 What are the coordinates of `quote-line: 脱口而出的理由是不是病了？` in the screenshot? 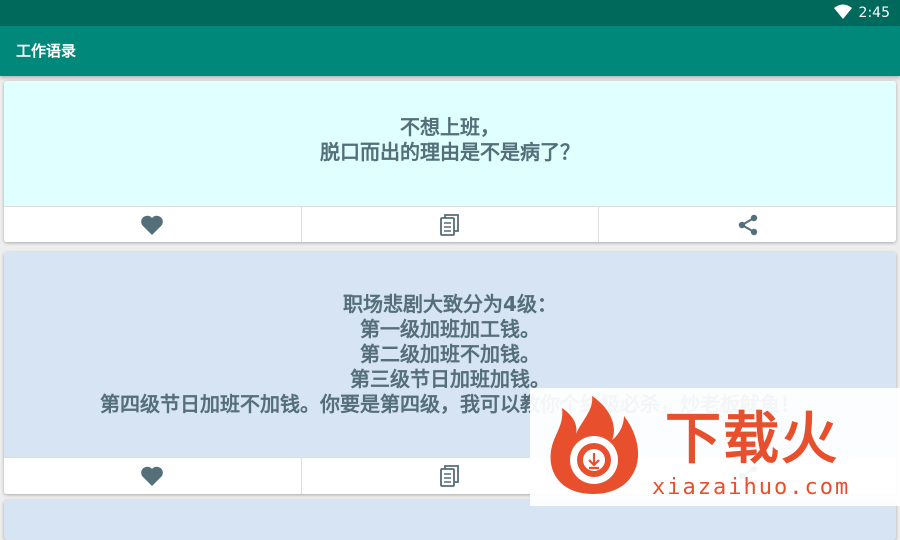 It's located at (450, 151).